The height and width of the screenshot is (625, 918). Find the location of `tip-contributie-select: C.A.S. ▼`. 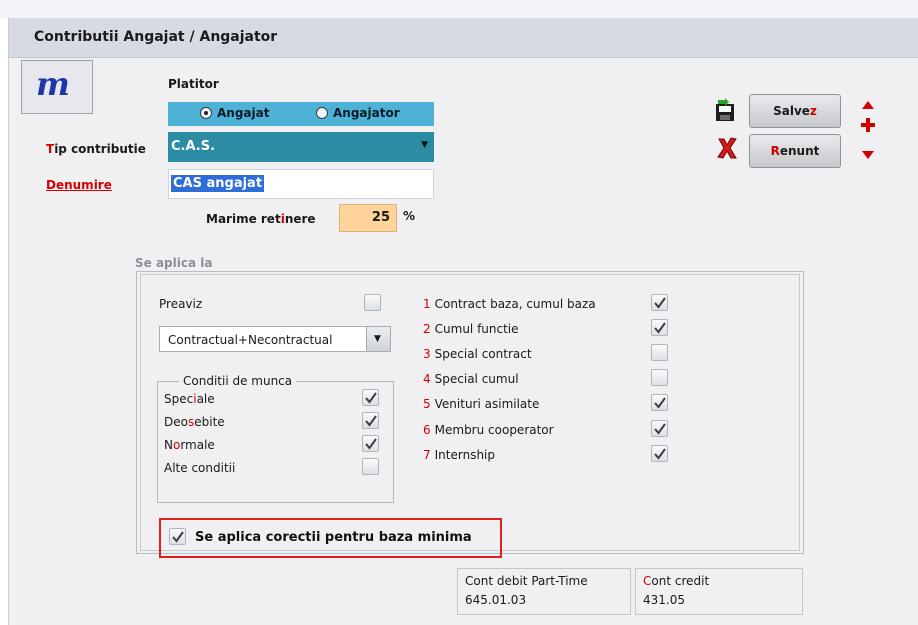

tip-contributie-select: C.A.S. ▼ is located at coordinates (301, 147).